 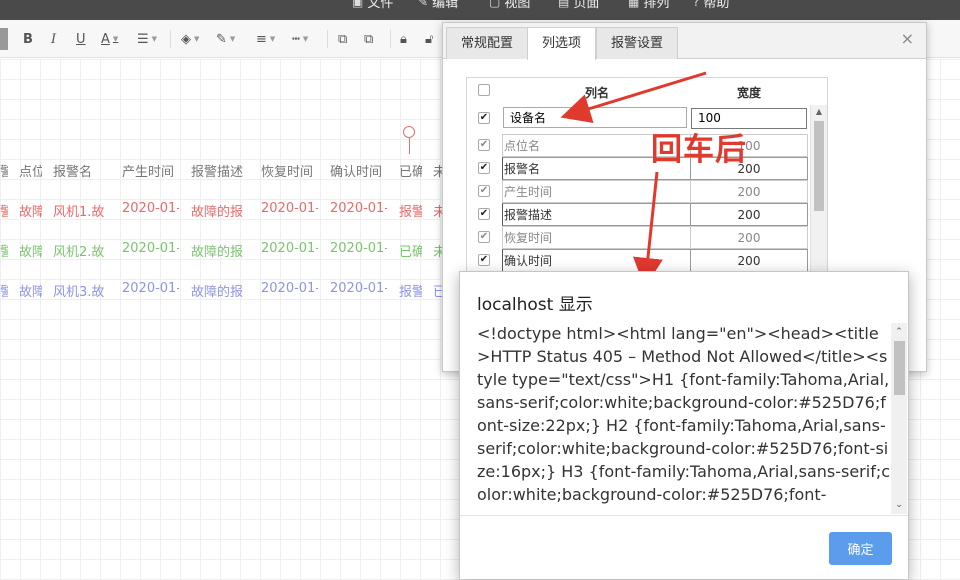 I want to click on list-item: ✔ 恢复时间 200, so click(x=639, y=237).